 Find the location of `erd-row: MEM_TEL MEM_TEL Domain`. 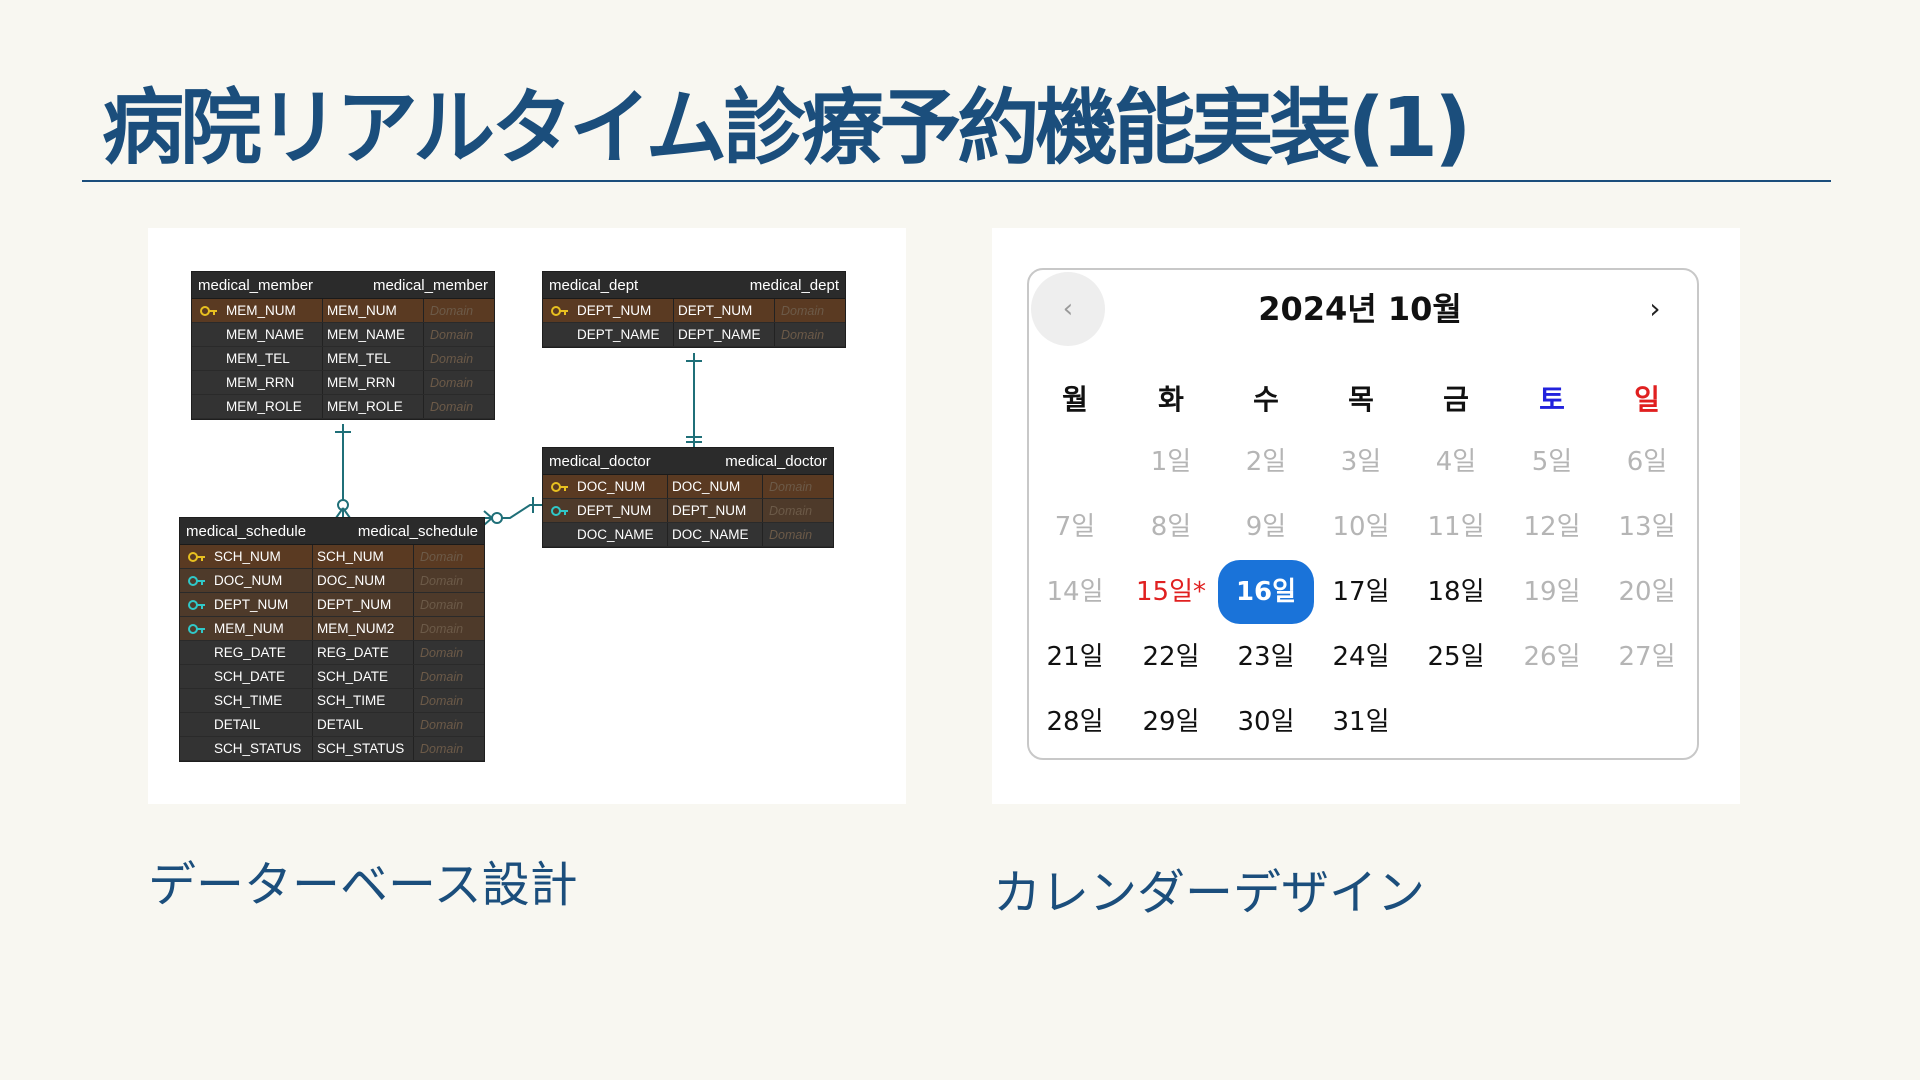

erd-row: MEM_TEL MEM_TEL Domain is located at coordinates (343, 359).